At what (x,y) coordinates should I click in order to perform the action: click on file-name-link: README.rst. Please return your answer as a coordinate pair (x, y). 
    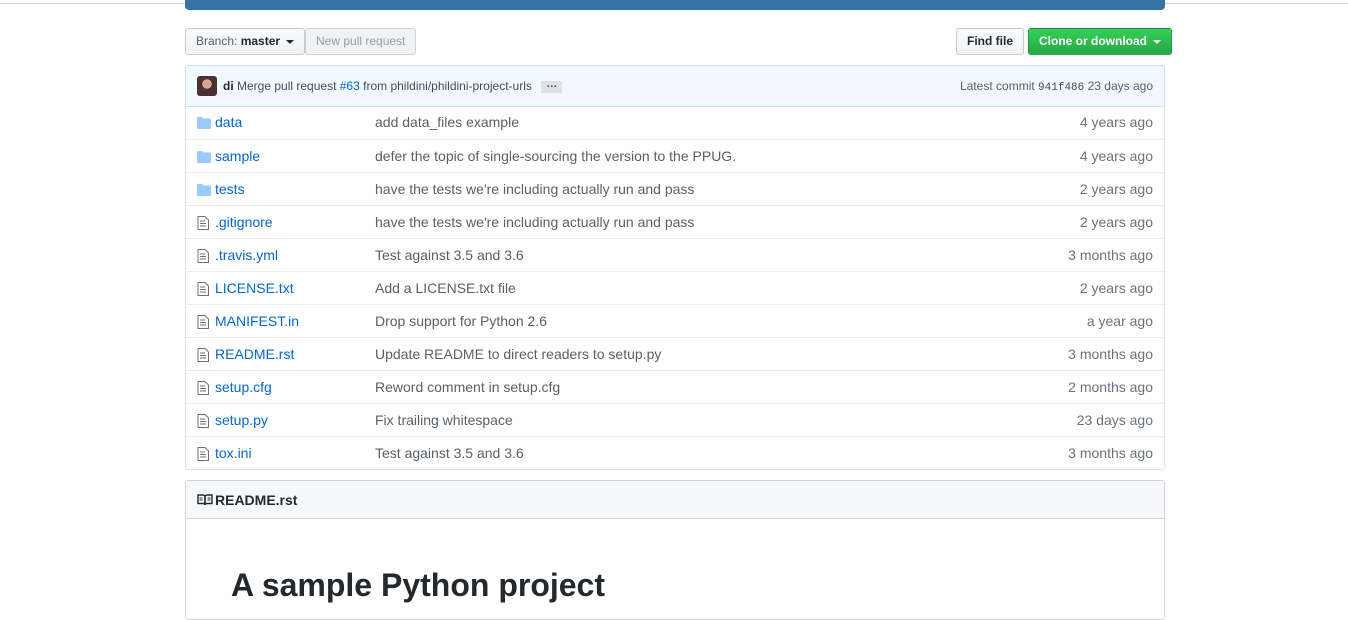
    Looking at the image, I should click on (254, 354).